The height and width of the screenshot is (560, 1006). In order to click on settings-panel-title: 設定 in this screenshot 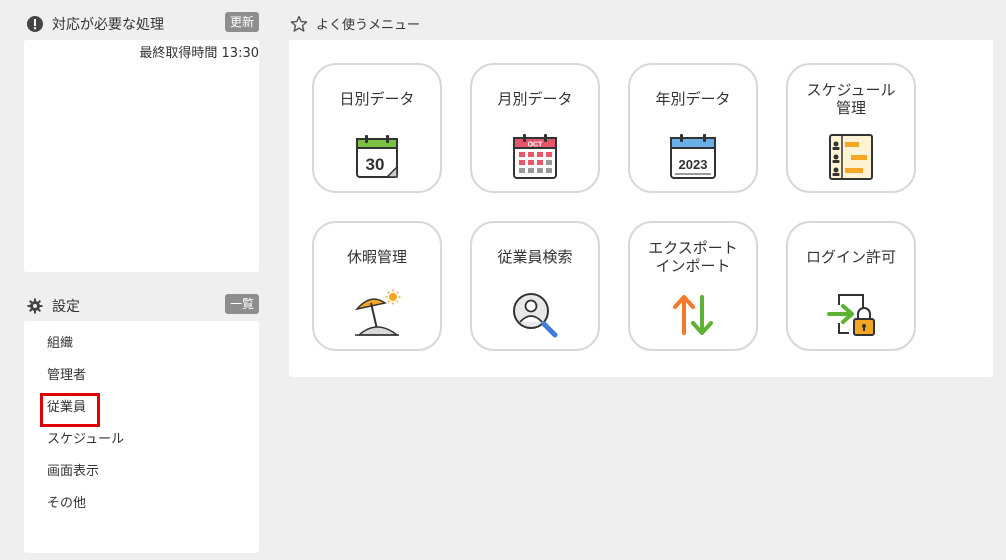, I will do `click(53, 306)`.